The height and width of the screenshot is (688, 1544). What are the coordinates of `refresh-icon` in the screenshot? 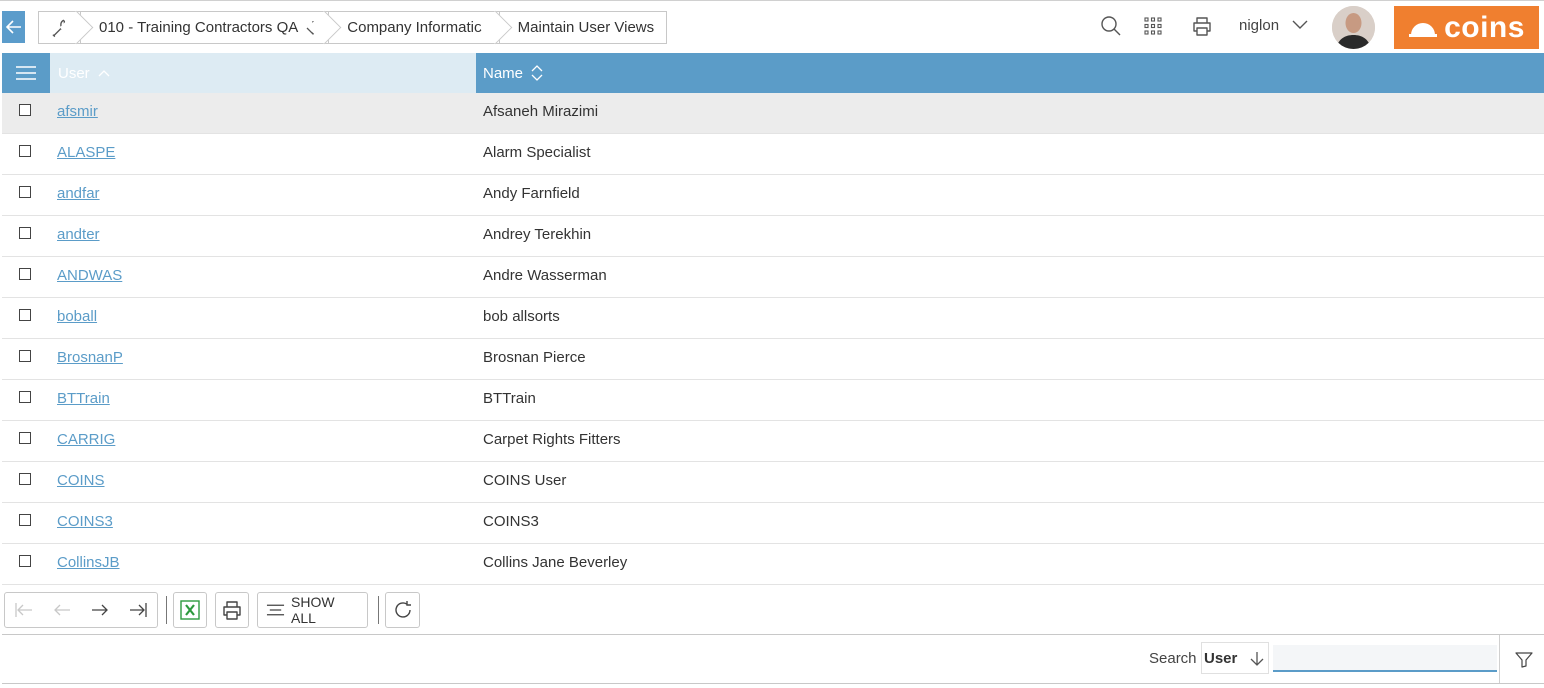 It's located at (402, 609).